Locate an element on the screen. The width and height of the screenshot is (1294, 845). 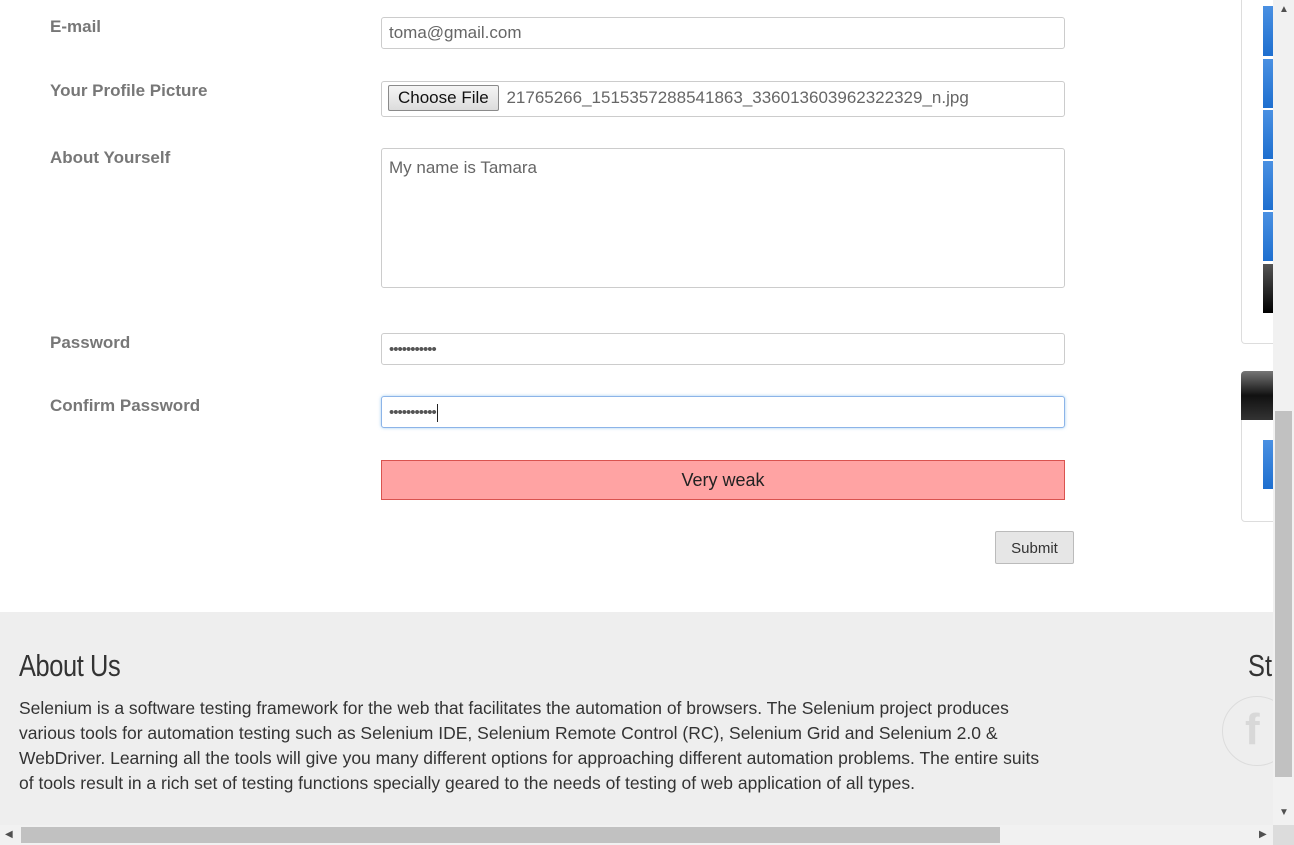
social-heading: St is located at coordinates (1260, 665).